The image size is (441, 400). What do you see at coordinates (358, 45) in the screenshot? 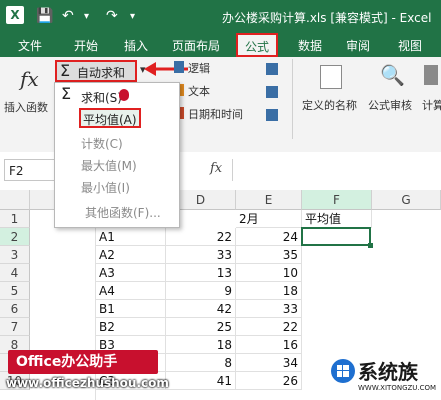
I see `tab-review: 审阅` at bounding box center [358, 45].